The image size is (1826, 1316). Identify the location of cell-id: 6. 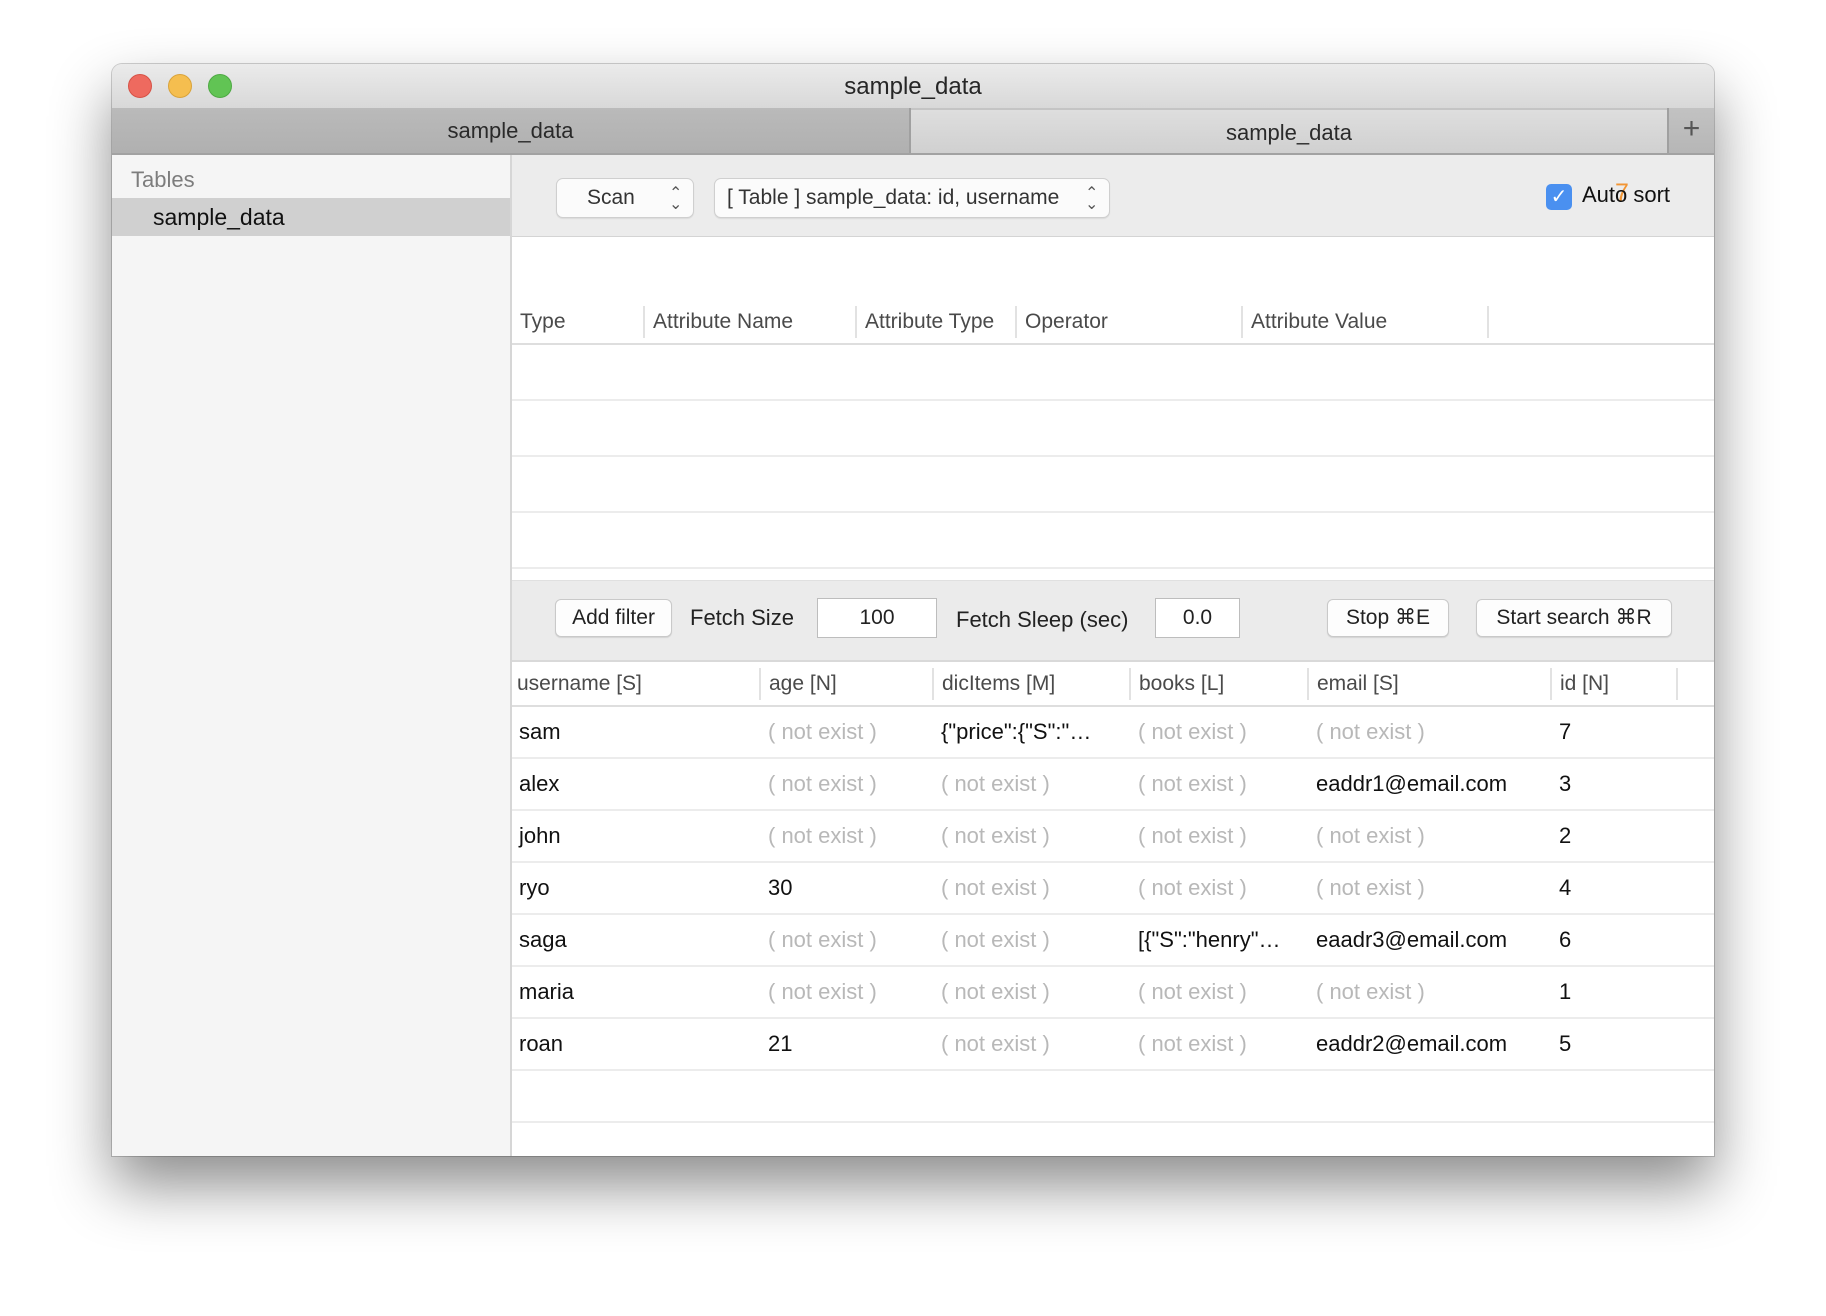
(1565, 939).